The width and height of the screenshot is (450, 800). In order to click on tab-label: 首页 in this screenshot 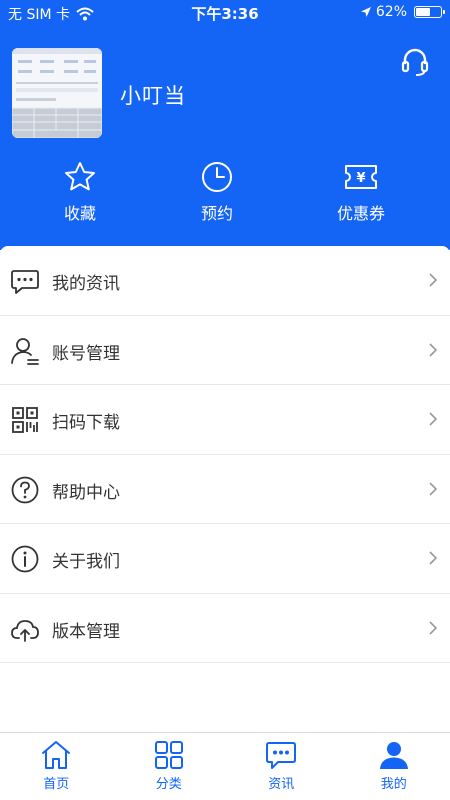, I will do `click(56, 784)`.